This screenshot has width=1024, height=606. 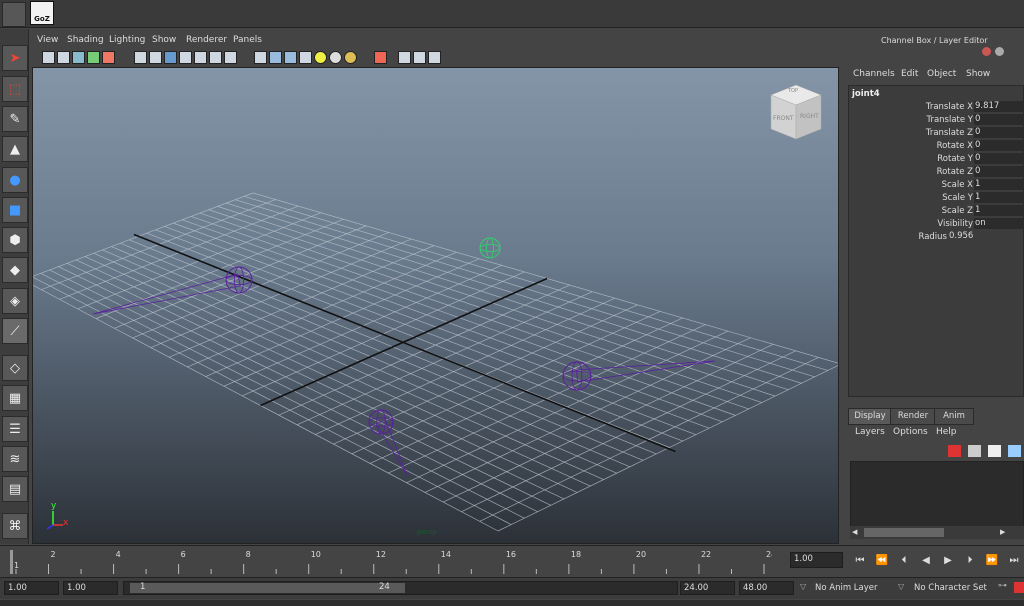 What do you see at coordinates (986, 236) in the screenshot?
I see `attr-radius-value: 0.956` at bounding box center [986, 236].